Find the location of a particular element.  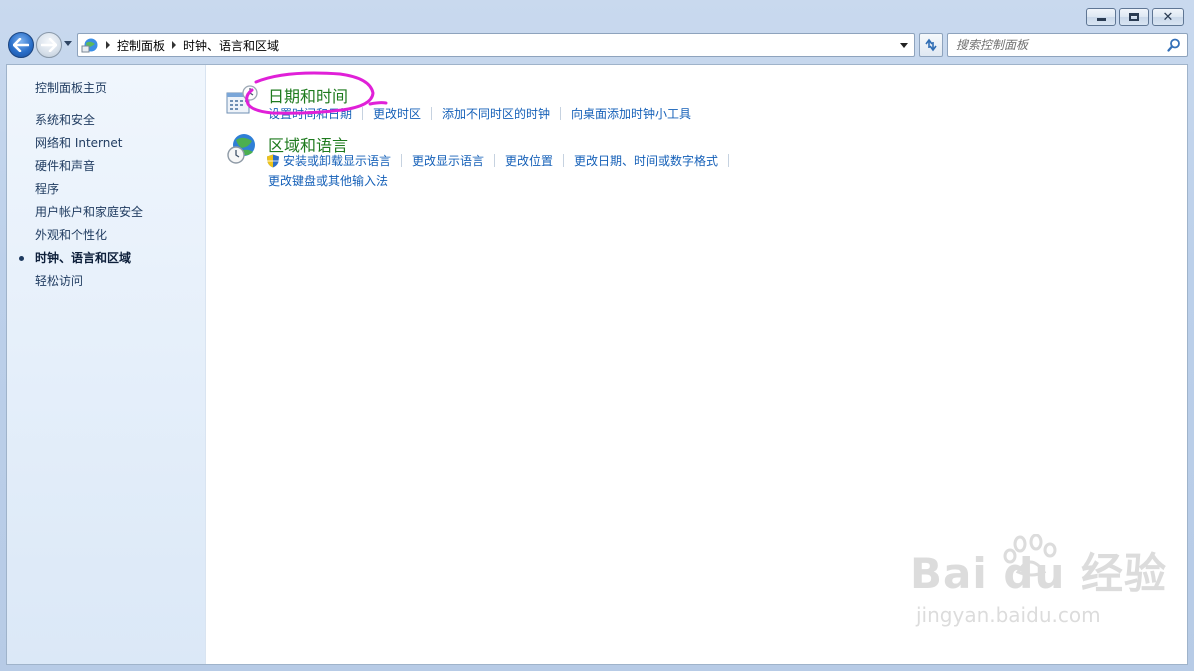

sidebar-home-link: 控制面板主页 is located at coordinates (71, 87).